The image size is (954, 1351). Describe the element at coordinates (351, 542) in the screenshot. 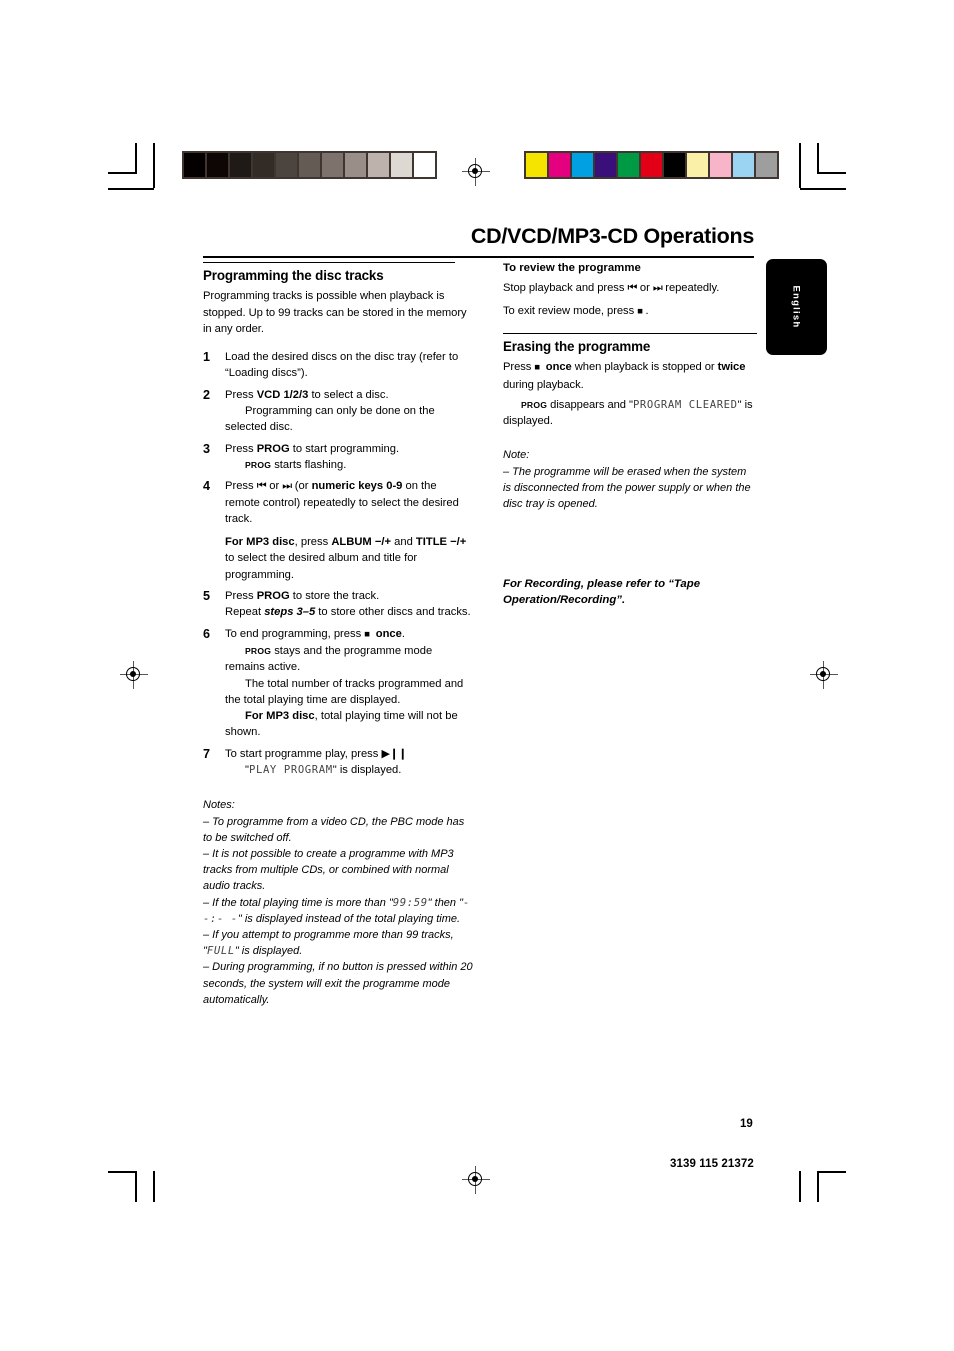

I see `step-4-button-album: ALBUM` at that location.